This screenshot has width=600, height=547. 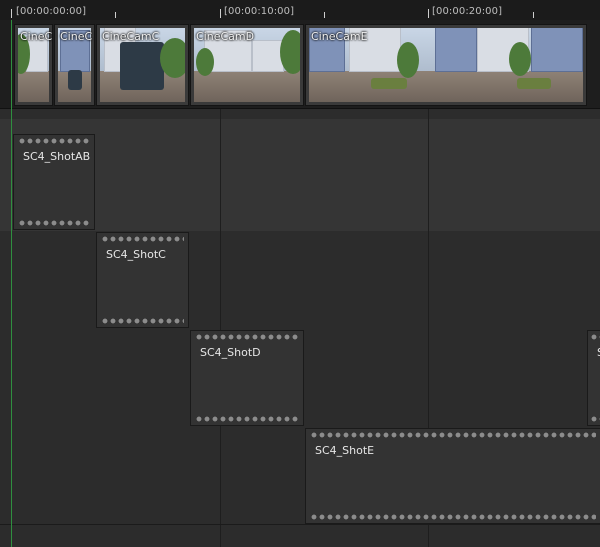 I want to click on shot-name: SC4_ShotAB, so click(x=57, y=156).